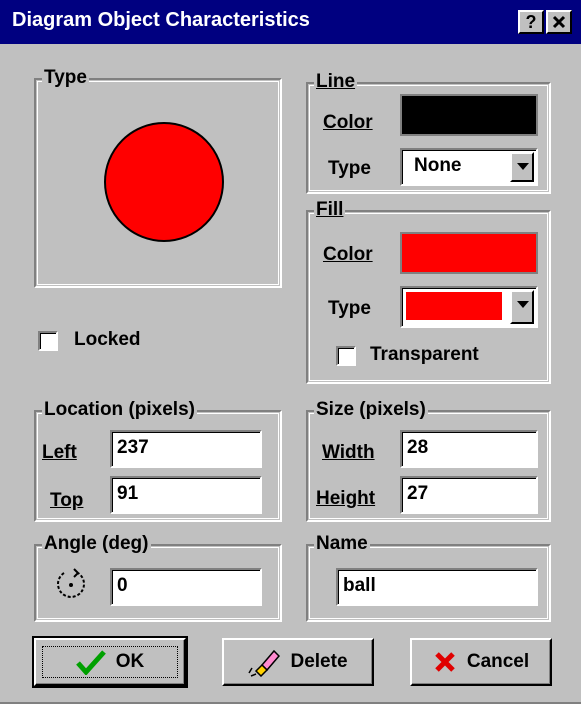 The width and height of the screenshot is (581, 704). Describe the element at coordinates (319, 661) in the screenshot. I see `delete-label: Delete` at that location.